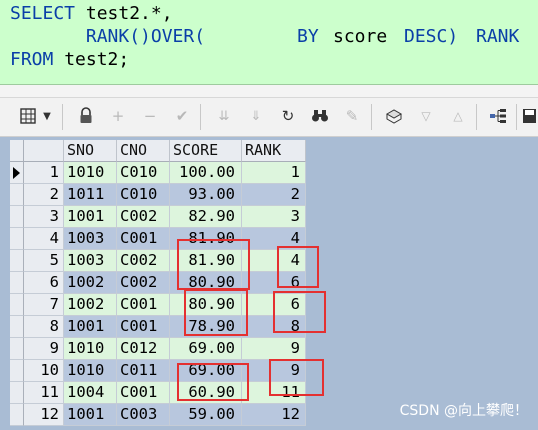 Image resolution: width=538 pixels, height=430 pixels. I want to click on clear-icon: ✎, so click(352, 116).